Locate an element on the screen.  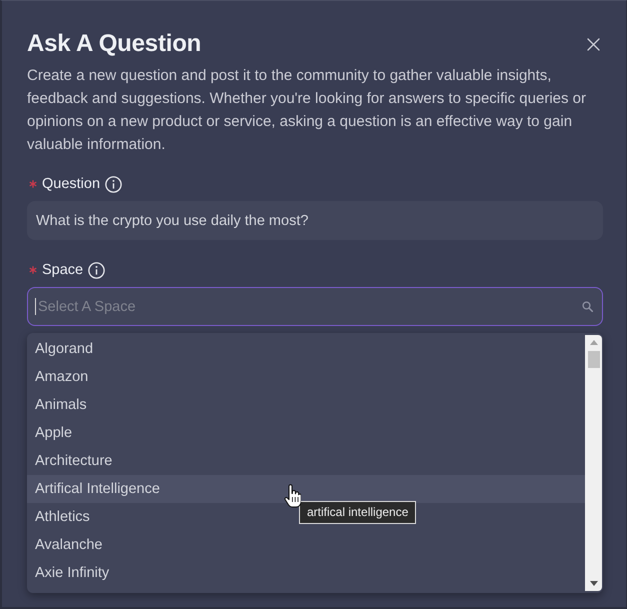
scrollbar-thumb is located at coordinates (594, 359).